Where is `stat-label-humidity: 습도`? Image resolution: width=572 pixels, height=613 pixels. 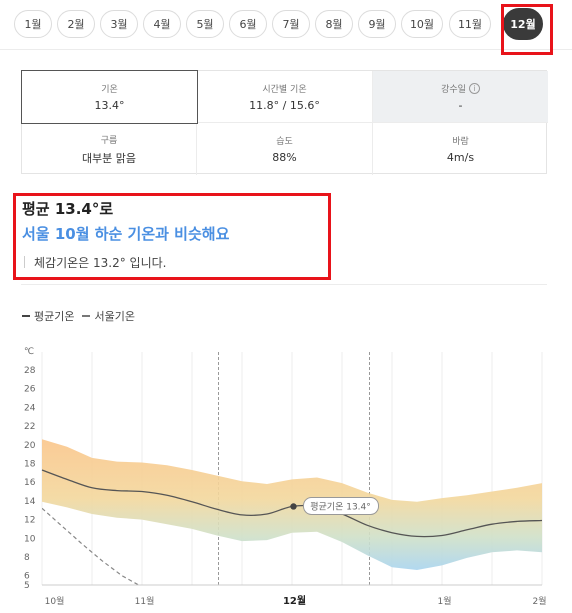
stat-label-humidity: 습도 is located at coordinates (284, 142).